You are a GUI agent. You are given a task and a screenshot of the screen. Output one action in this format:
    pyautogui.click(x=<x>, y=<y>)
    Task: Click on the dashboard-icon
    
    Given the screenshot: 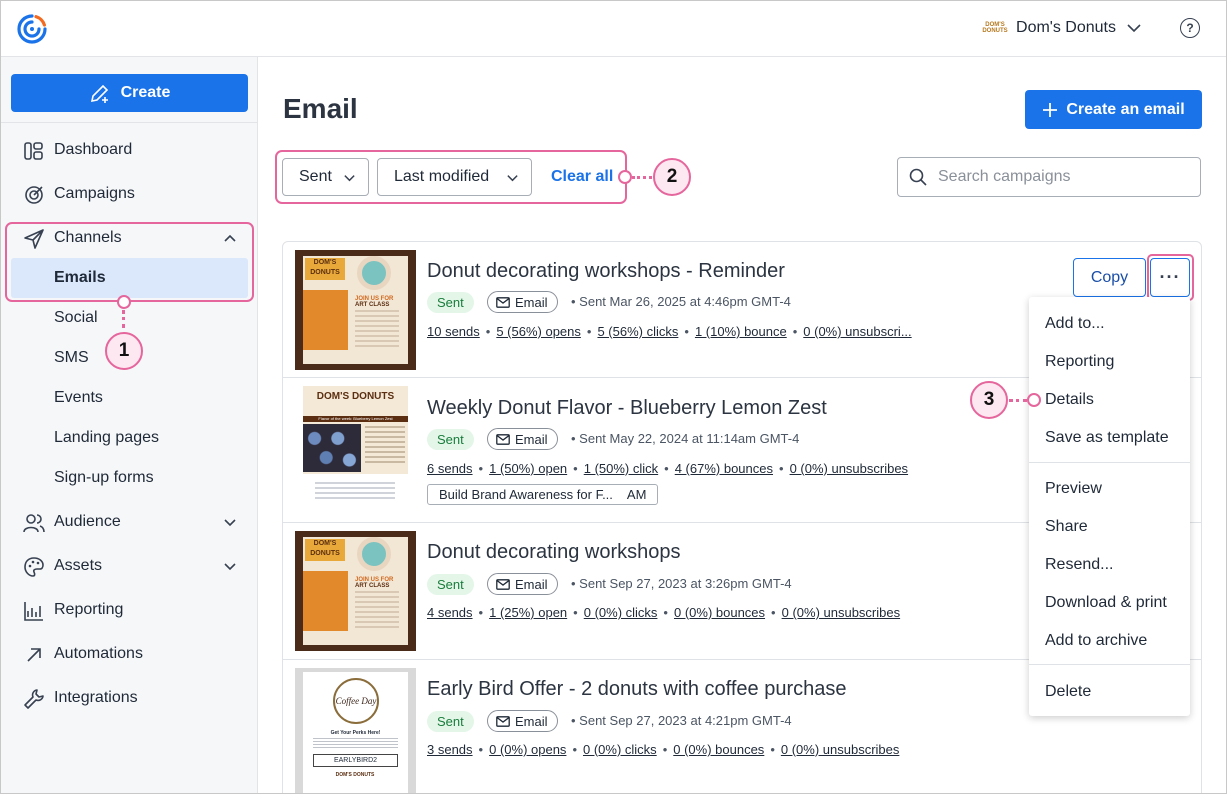 What is the action you would take?
    pyautogui.click(x=33, y=151)
    